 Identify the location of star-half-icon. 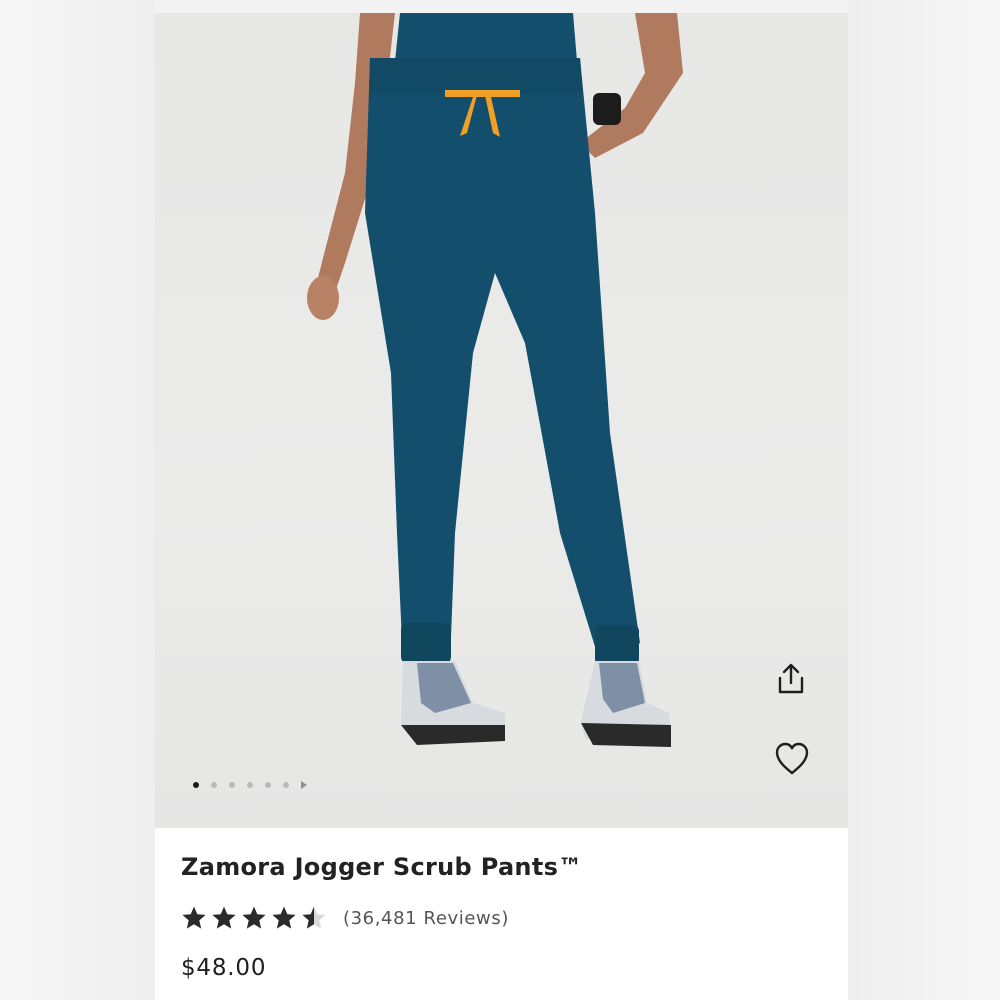
(314, 917).